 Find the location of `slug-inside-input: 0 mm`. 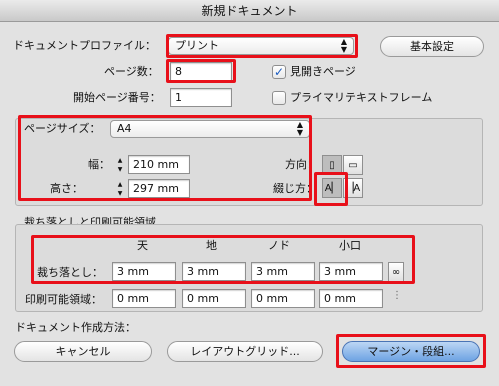

slug-inside-input: 0 mm is located at coordinates (283, 298).